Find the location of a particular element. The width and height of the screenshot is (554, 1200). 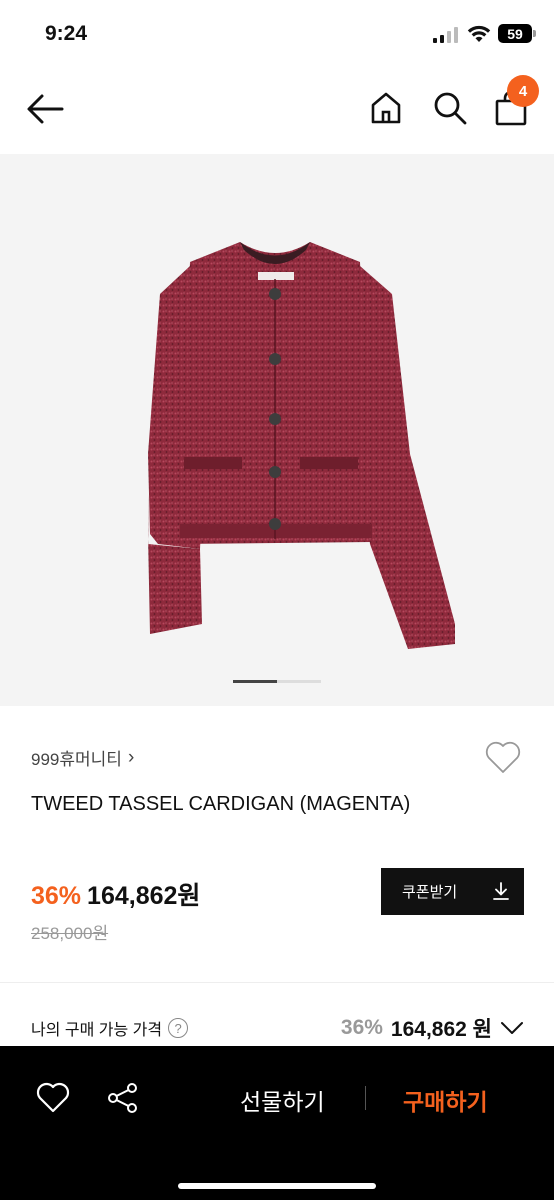

price-row: 36% 164,862원 is located at coordinates (115, 894).